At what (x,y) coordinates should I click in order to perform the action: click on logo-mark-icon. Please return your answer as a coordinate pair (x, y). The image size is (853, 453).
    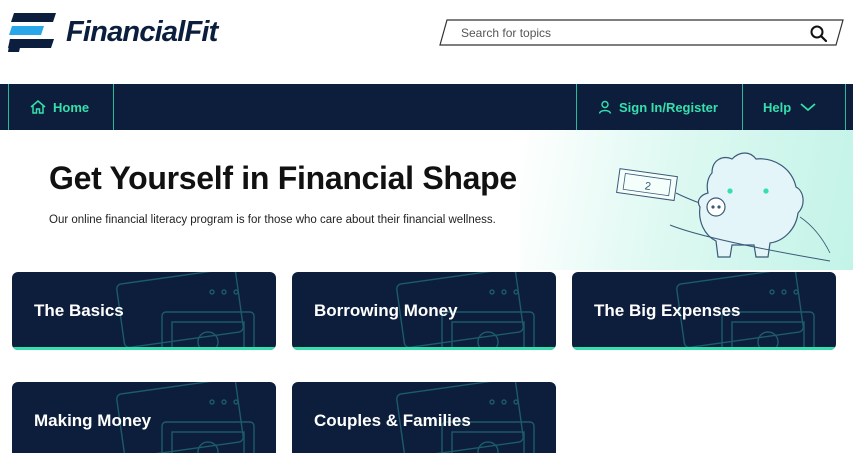
    Looking at the image, I should click on (32, 32).